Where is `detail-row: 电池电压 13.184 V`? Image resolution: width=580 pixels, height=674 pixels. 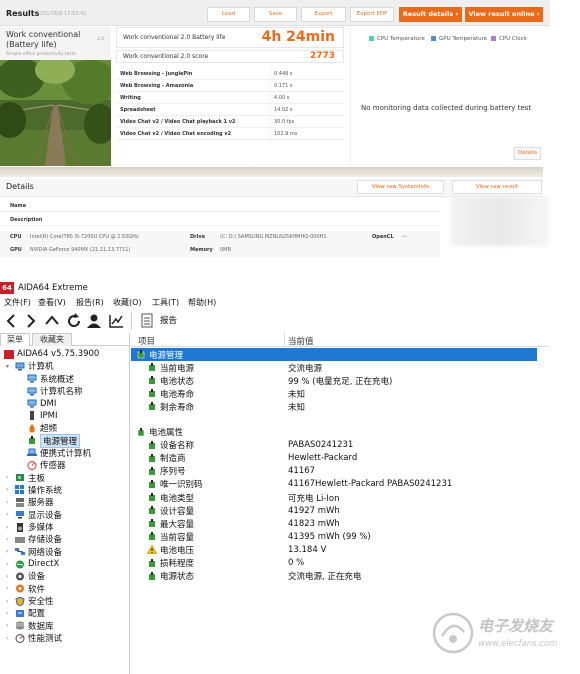 detail-row: 电池电压 13.184 V is located at coordinates (334, 549).